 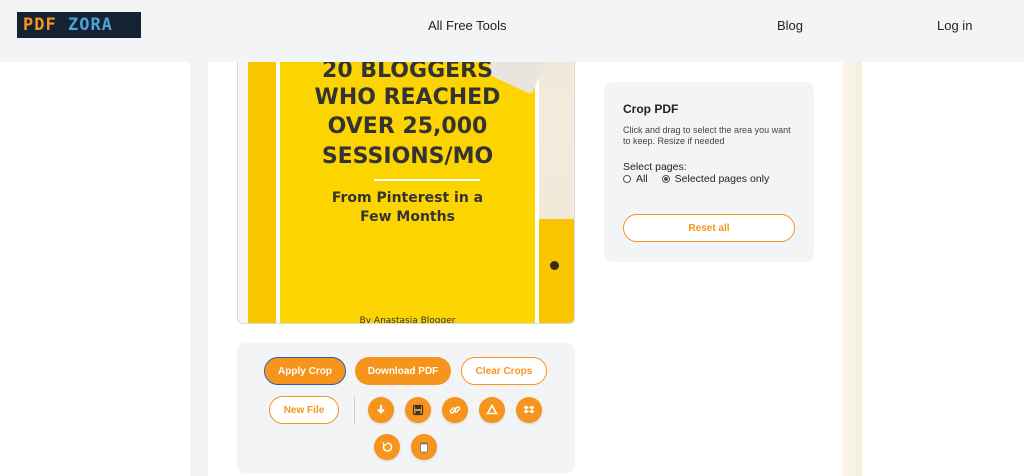 I want to click on download-pdf-button: Download PDF, so click(x=403, y=371).